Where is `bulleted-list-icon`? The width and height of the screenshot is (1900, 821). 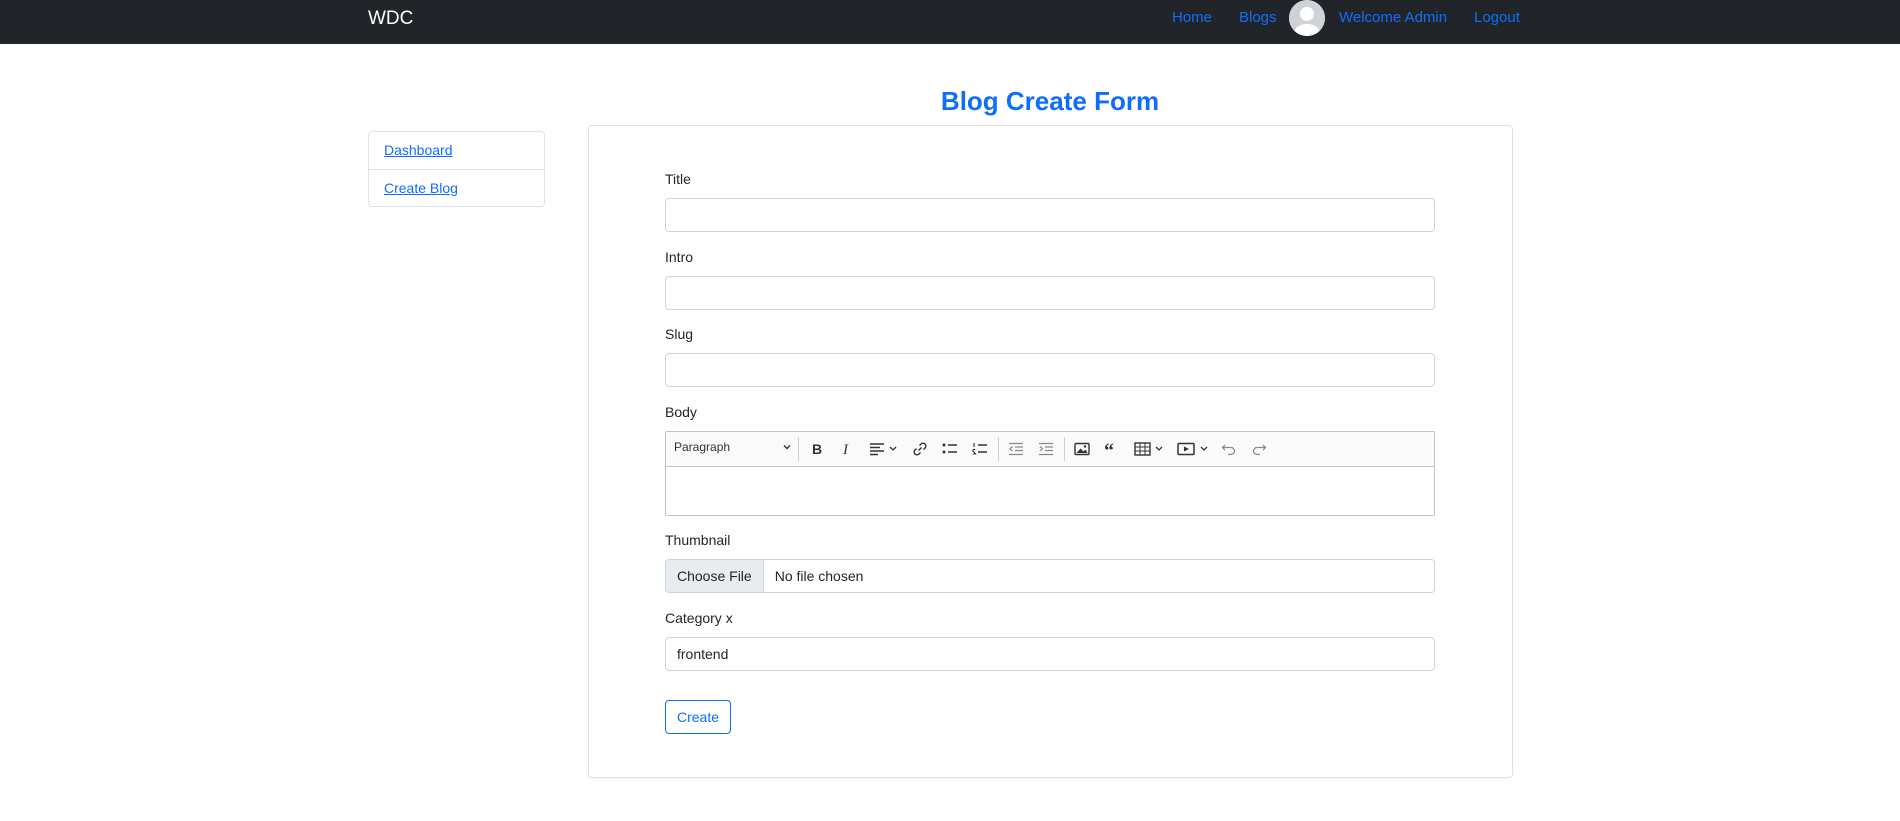
bulleted-list-icon is located at coordinates (950, 449).